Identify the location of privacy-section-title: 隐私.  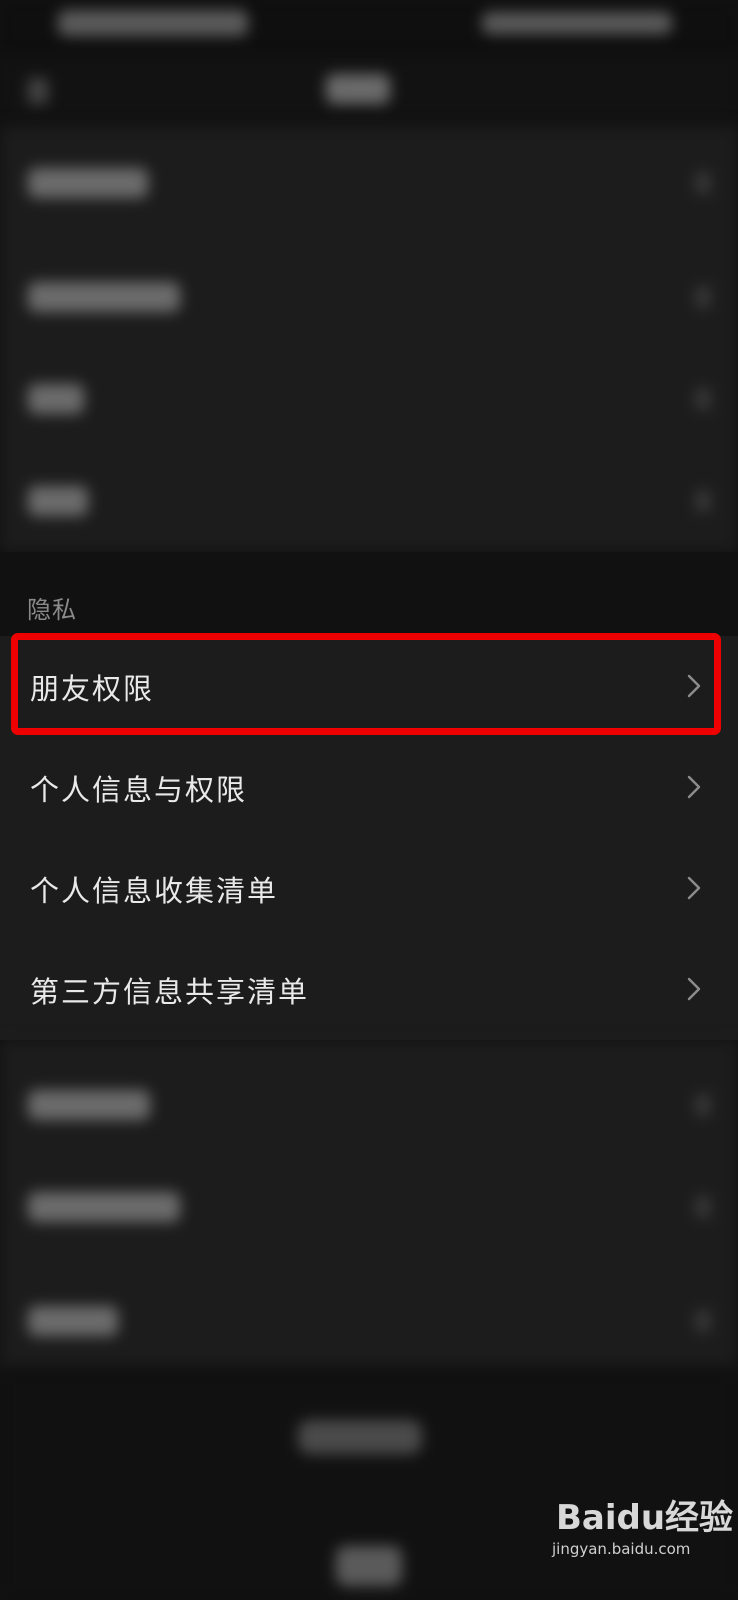
(52, 610).